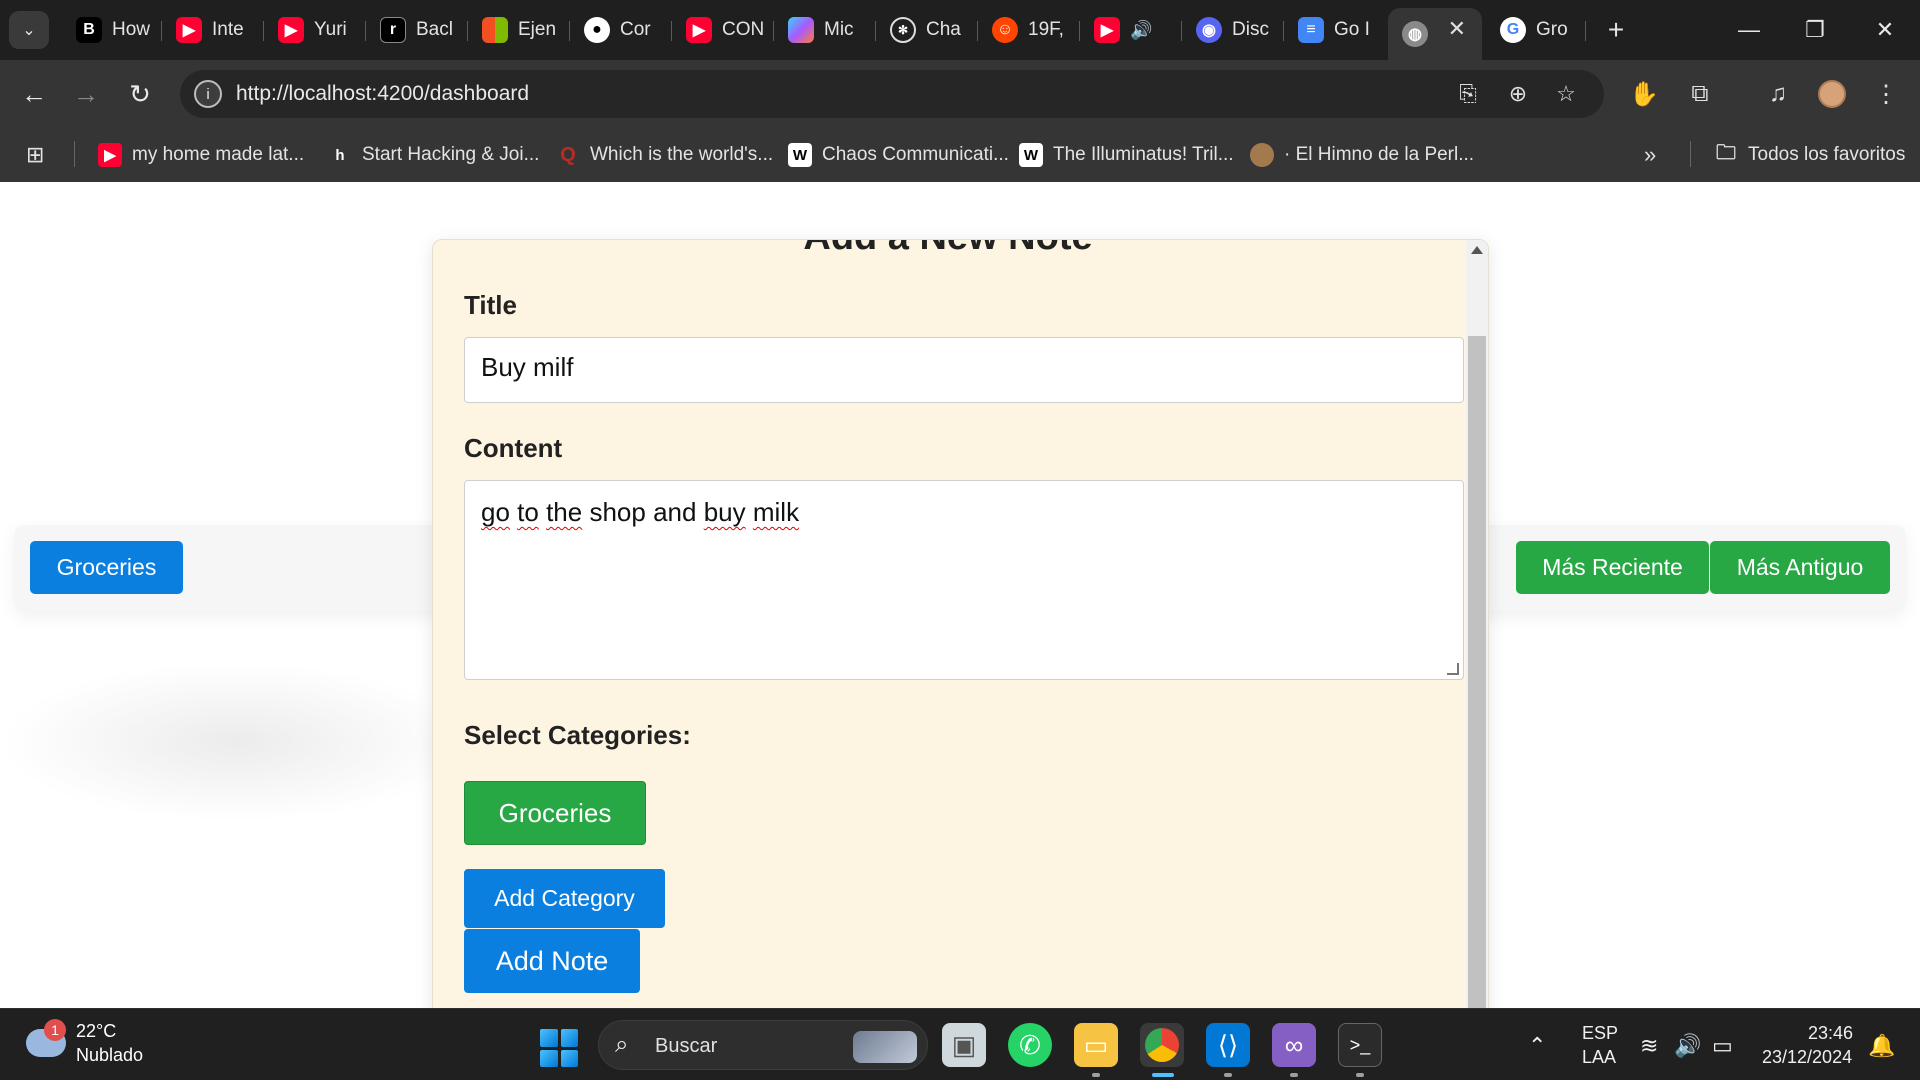 Image resolution: width=1920 pixels, height=1080 pixels. I want to click on resize-handle, so click(1453, 669).